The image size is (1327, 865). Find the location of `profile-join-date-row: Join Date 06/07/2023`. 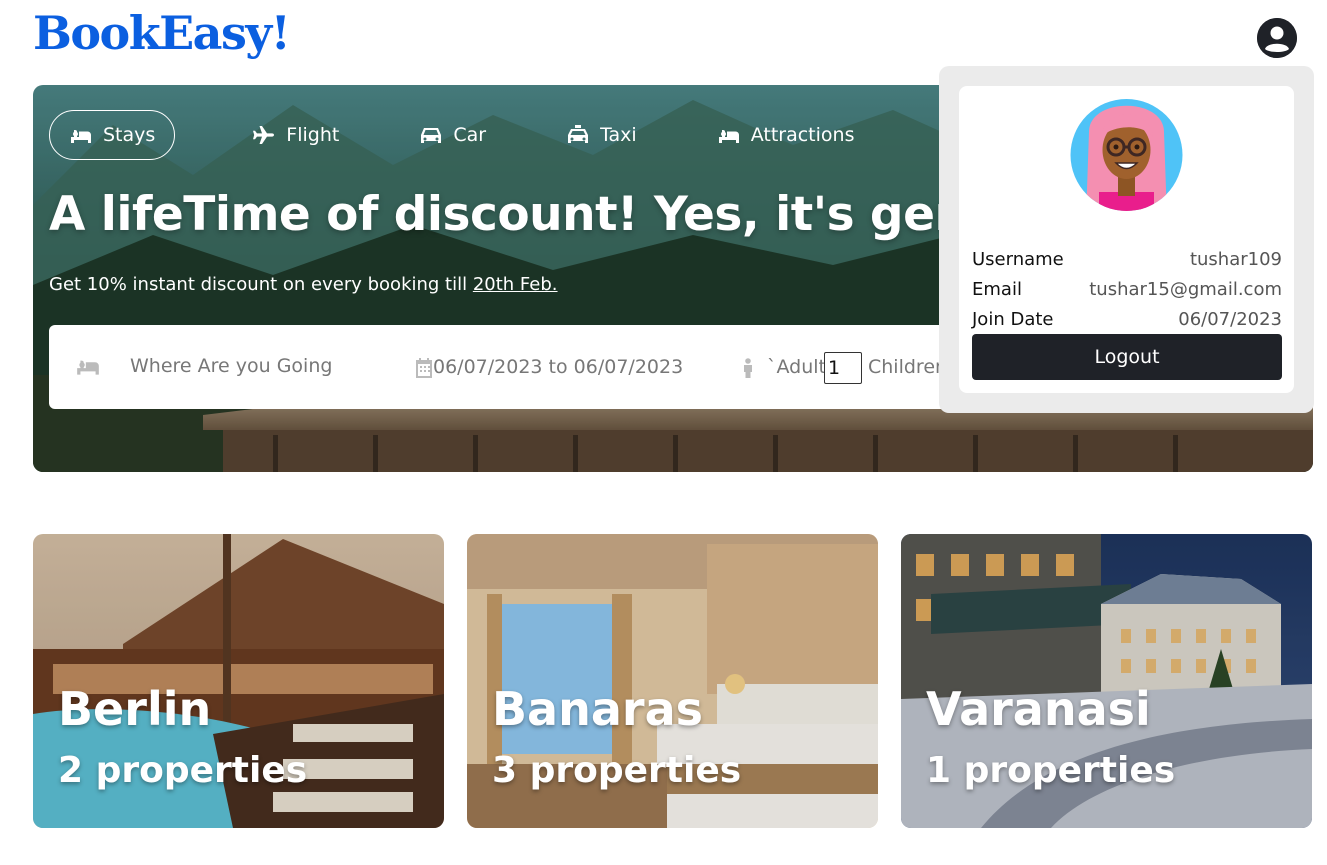

profile-join-date-row: Join Date 06/07/2023 is located at coordinates (1127, 319).